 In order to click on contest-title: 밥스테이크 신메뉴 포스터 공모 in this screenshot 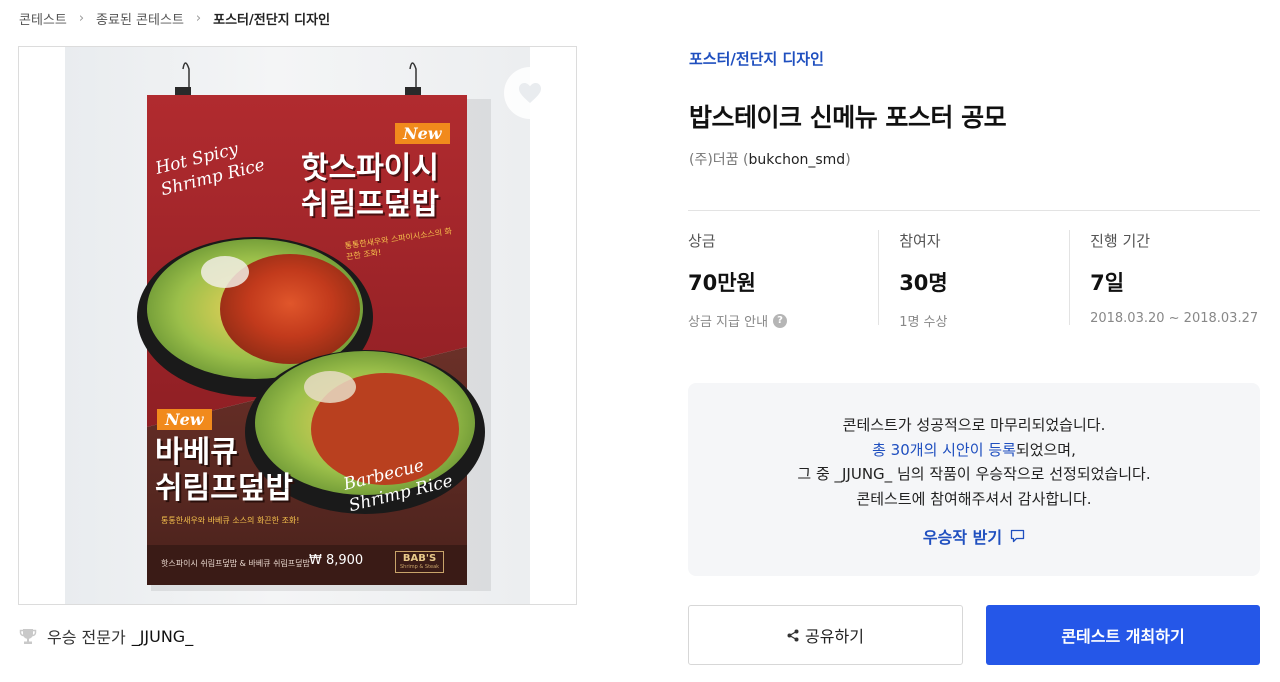, I will do `click(848, 117)`.